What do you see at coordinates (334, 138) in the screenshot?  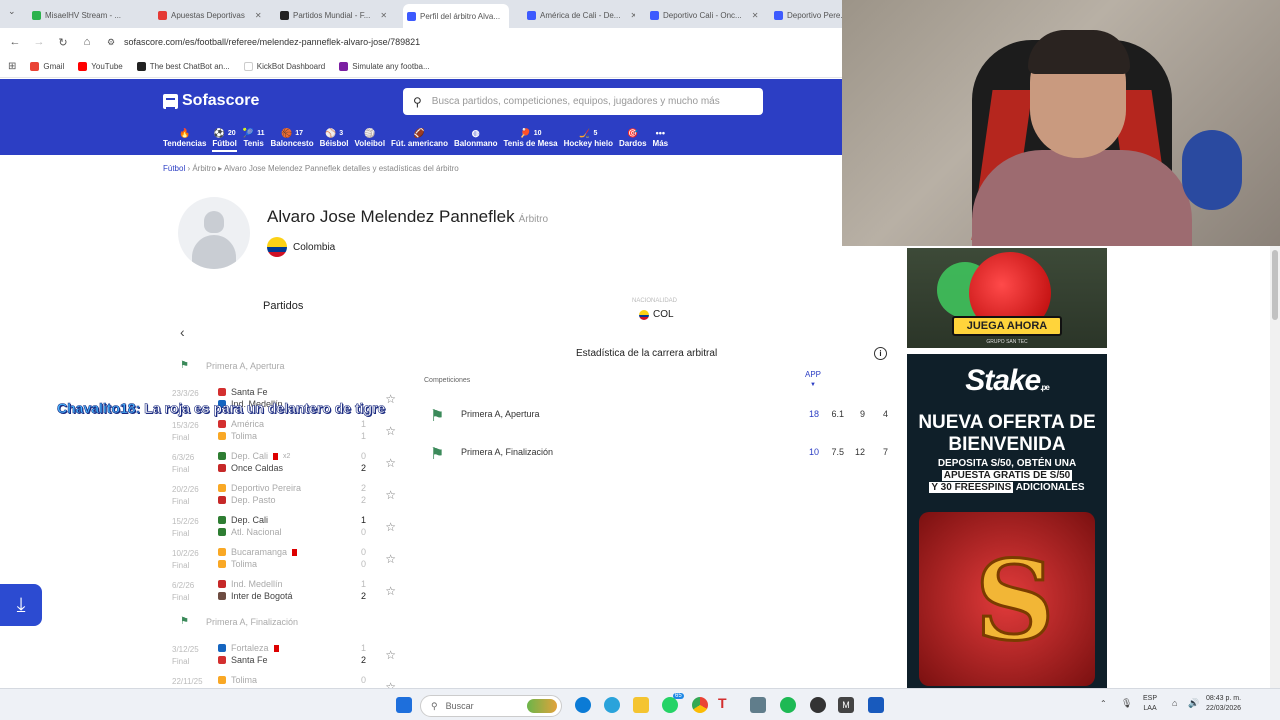 I see `sport-tab-beisbol: ⚾ 3 Béisbol` at bounding box center [334, 138].